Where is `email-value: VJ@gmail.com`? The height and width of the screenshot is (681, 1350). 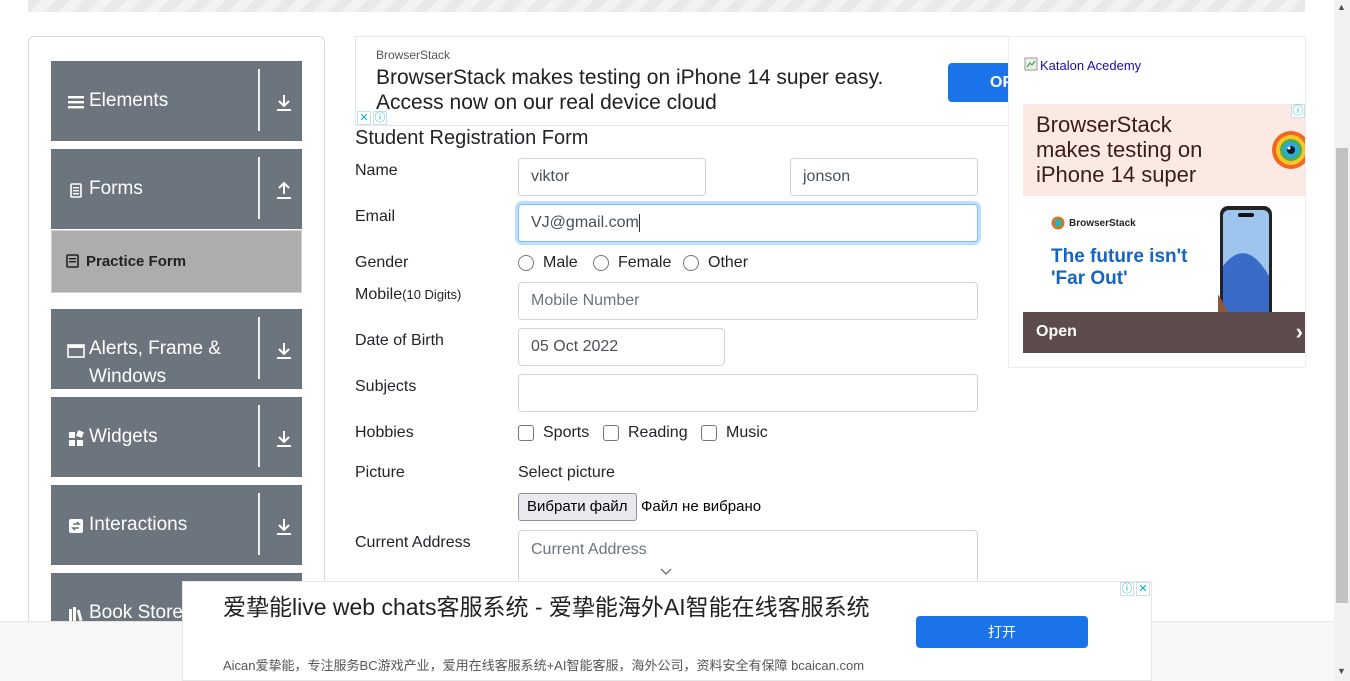 email-value: VJ@gmail.com is located at coordinates (585, 222).